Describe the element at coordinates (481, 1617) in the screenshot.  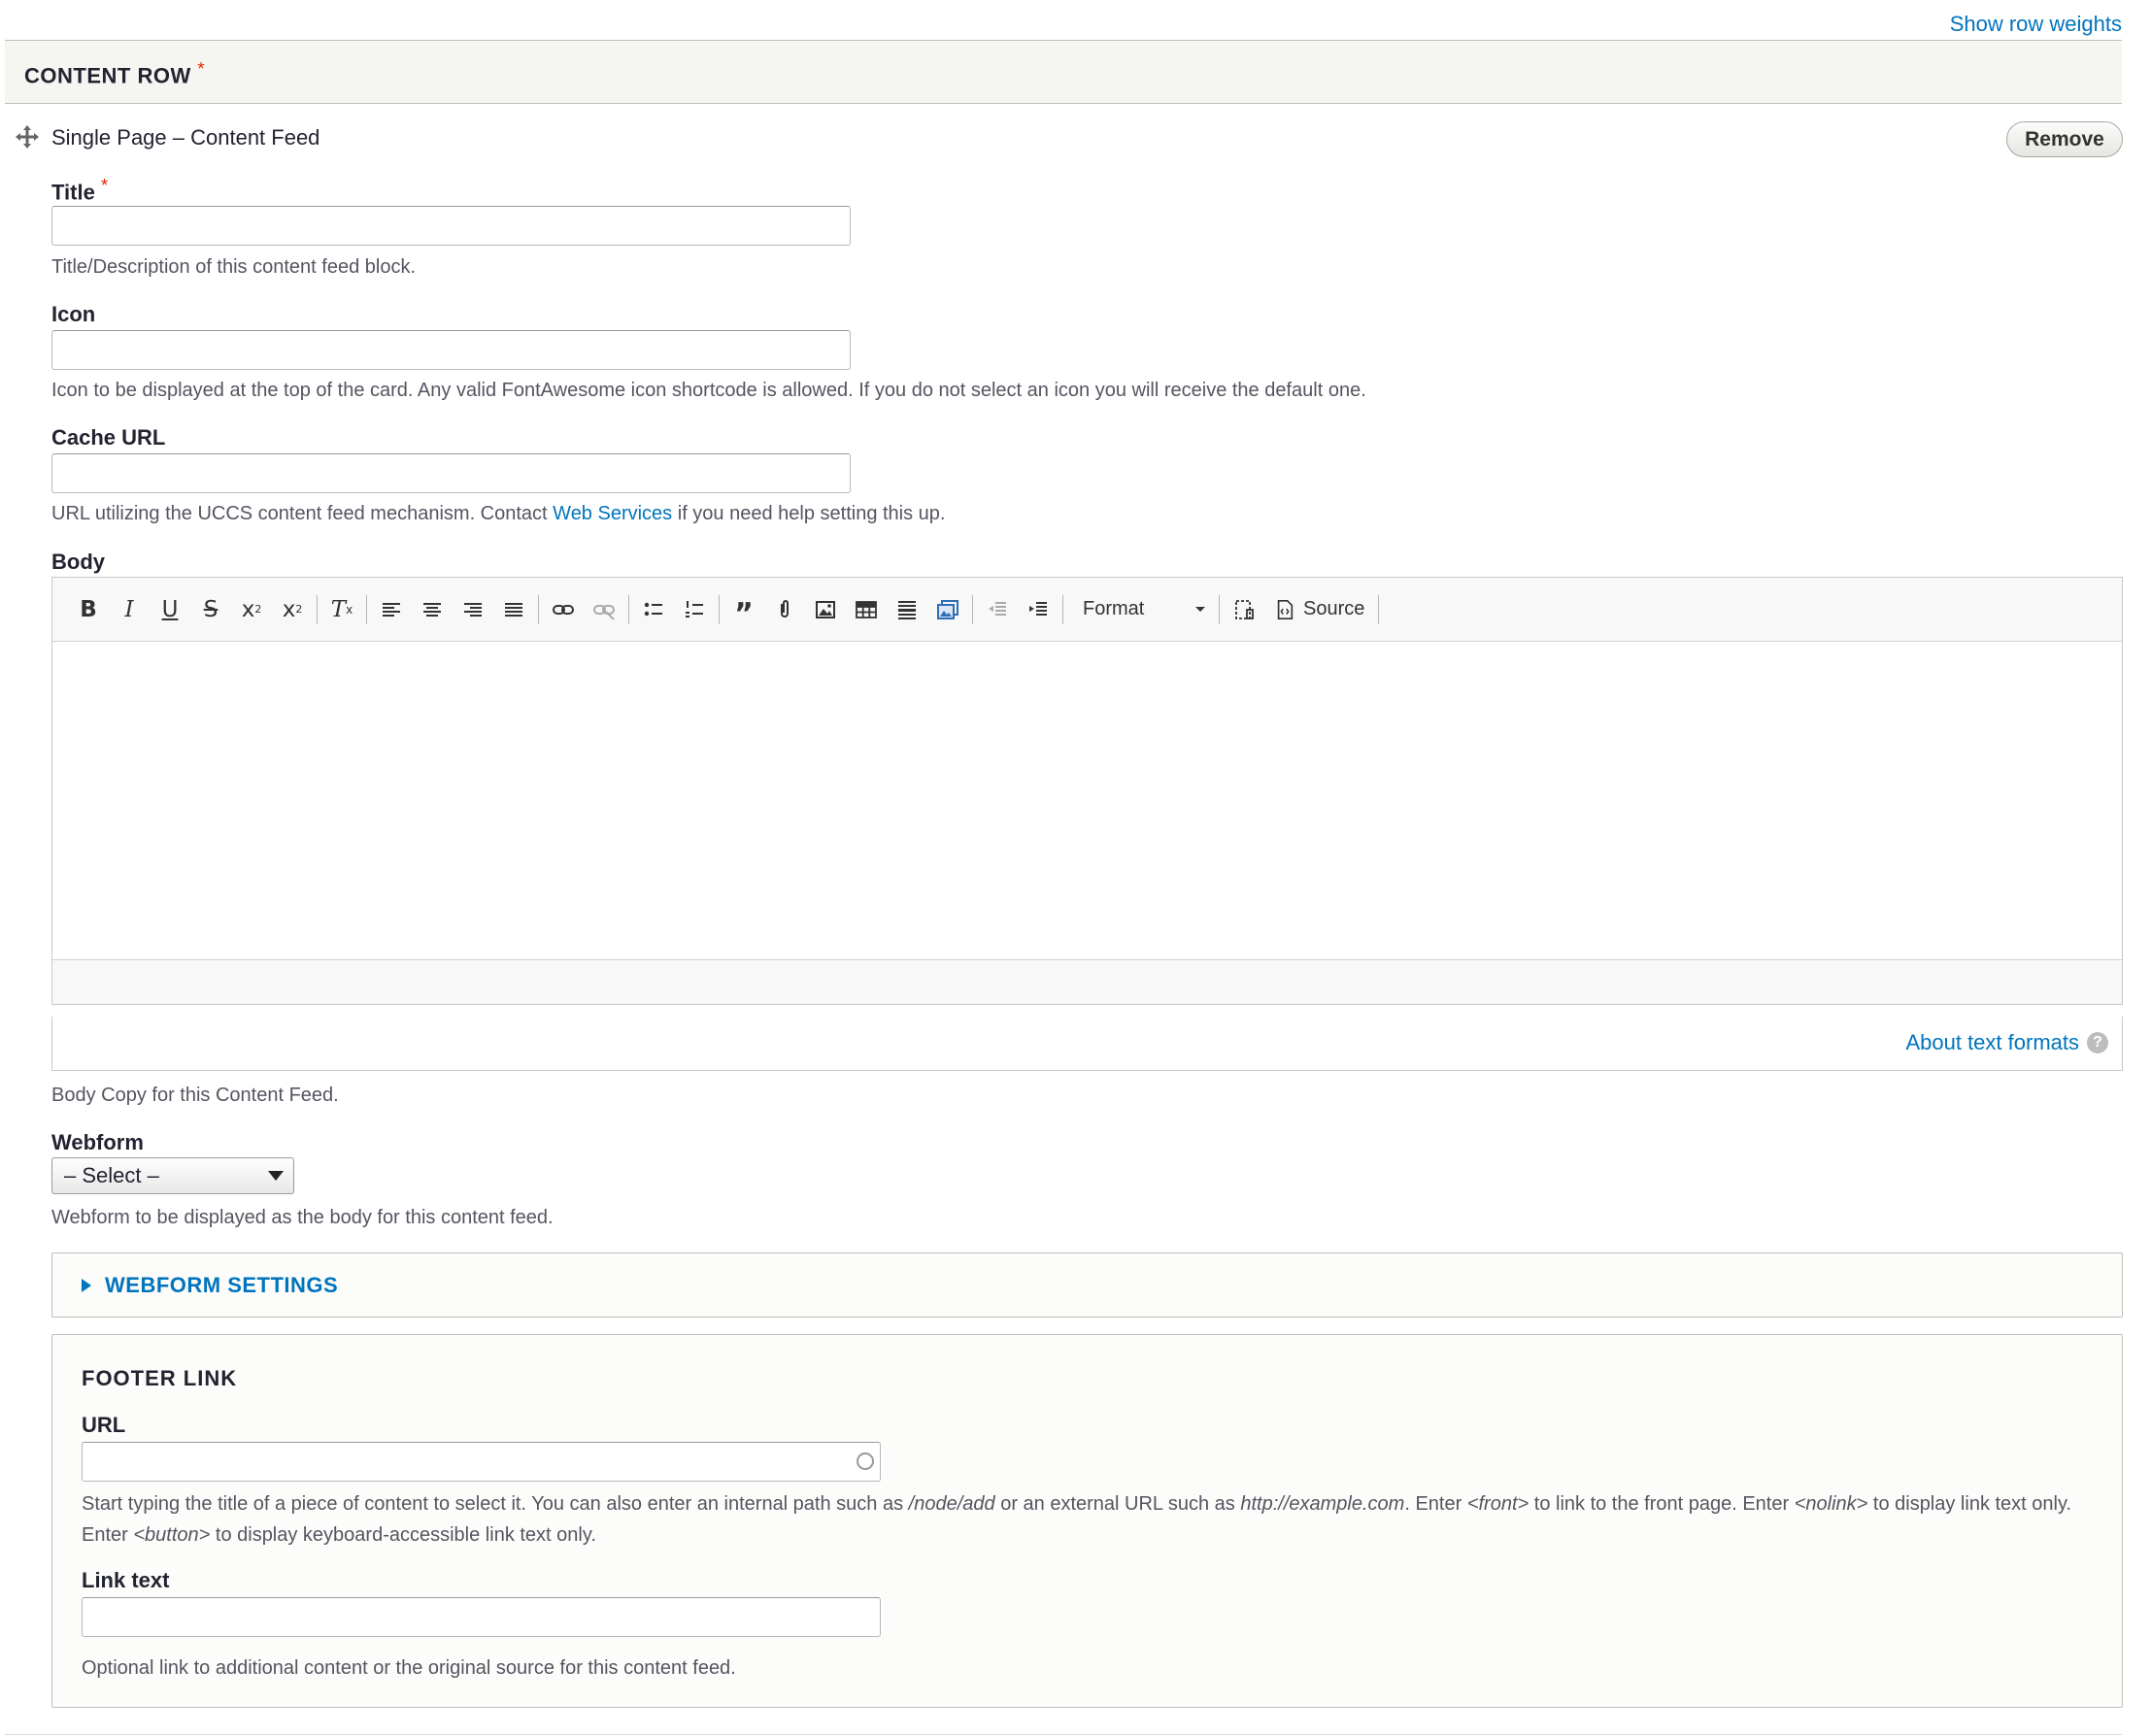
I see `link-text-input` at that location.